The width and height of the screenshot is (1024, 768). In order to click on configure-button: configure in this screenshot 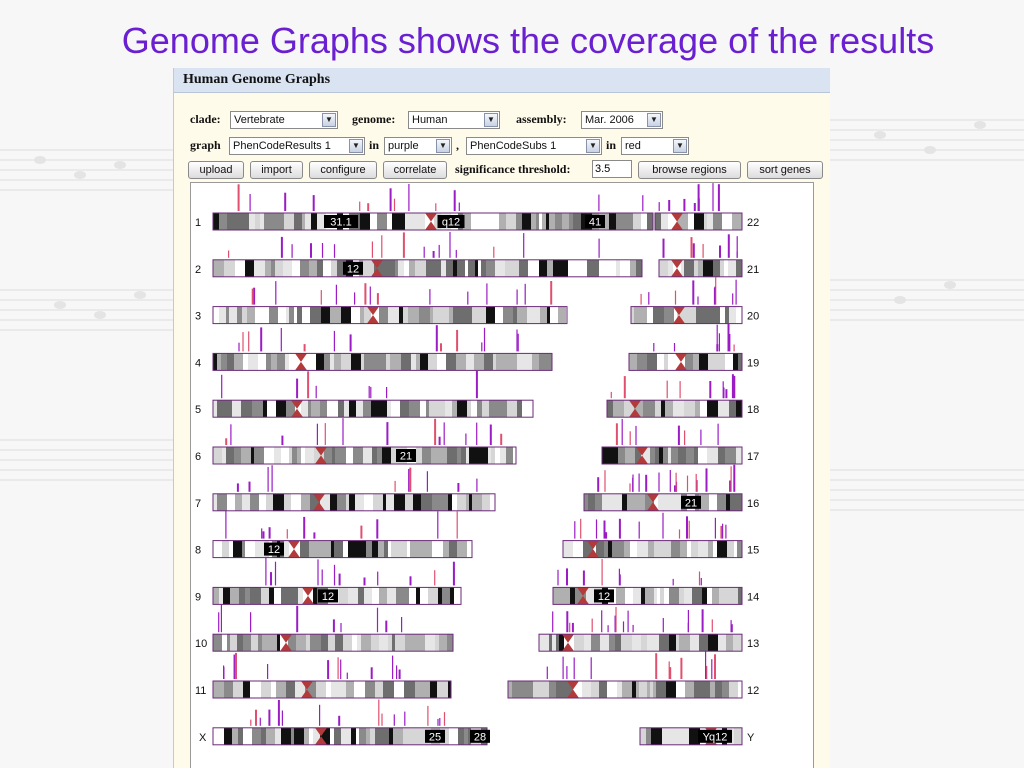, I will do `click(343, 170)`.